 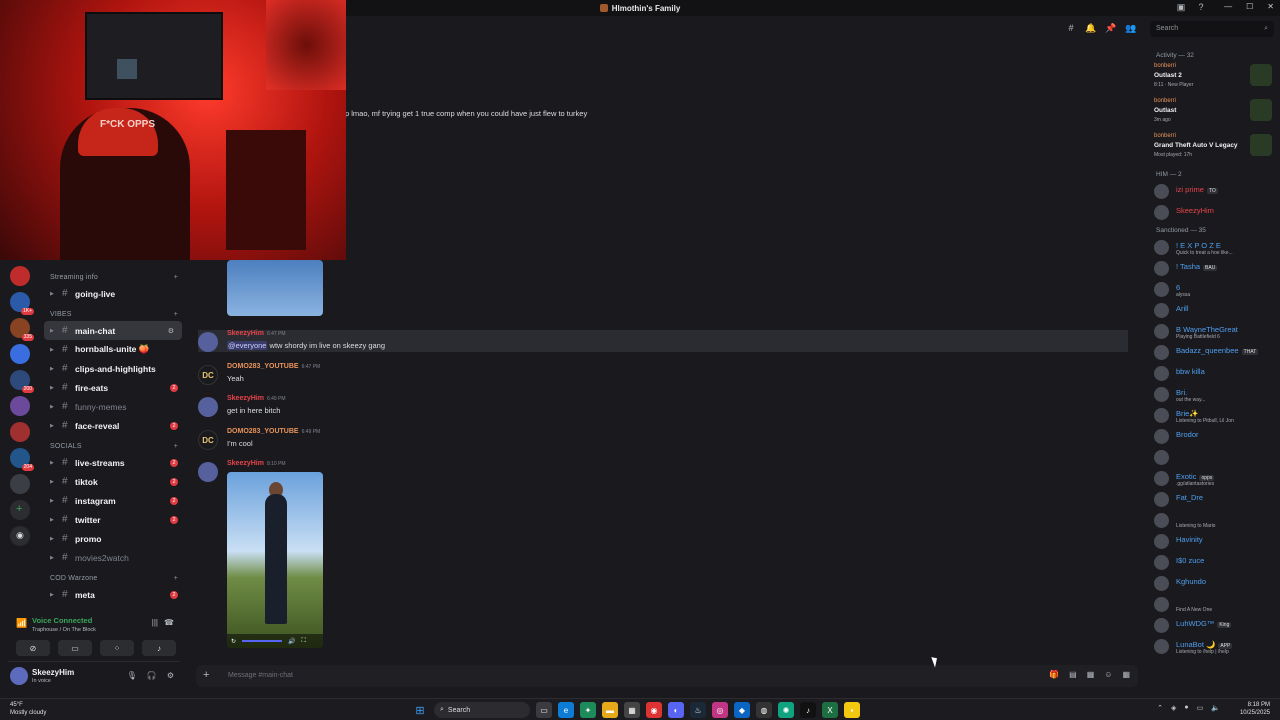 I want to click on file-explorer-icon: ▬, so click(x=610, y=710).